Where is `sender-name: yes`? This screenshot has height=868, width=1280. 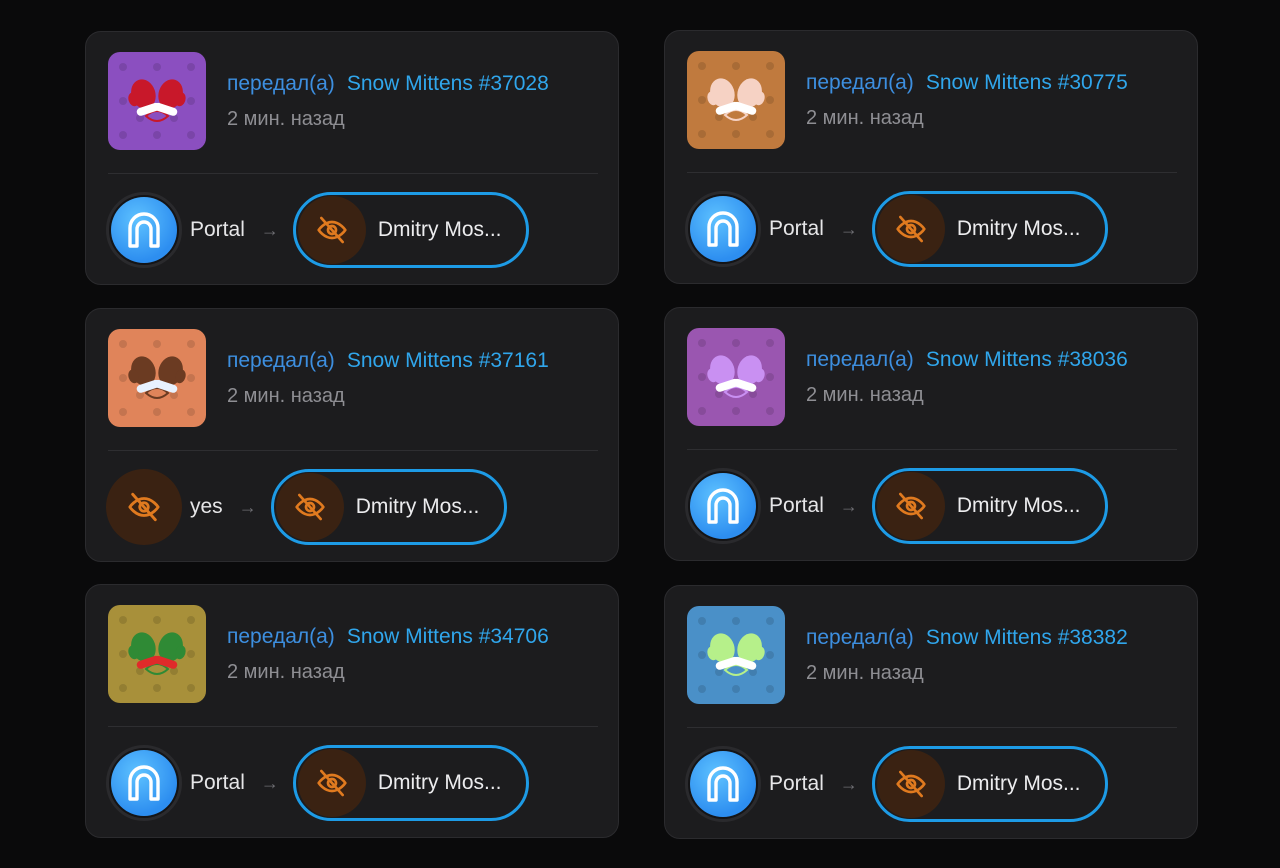
sender-name: yes is located at coordinates (206, 507).